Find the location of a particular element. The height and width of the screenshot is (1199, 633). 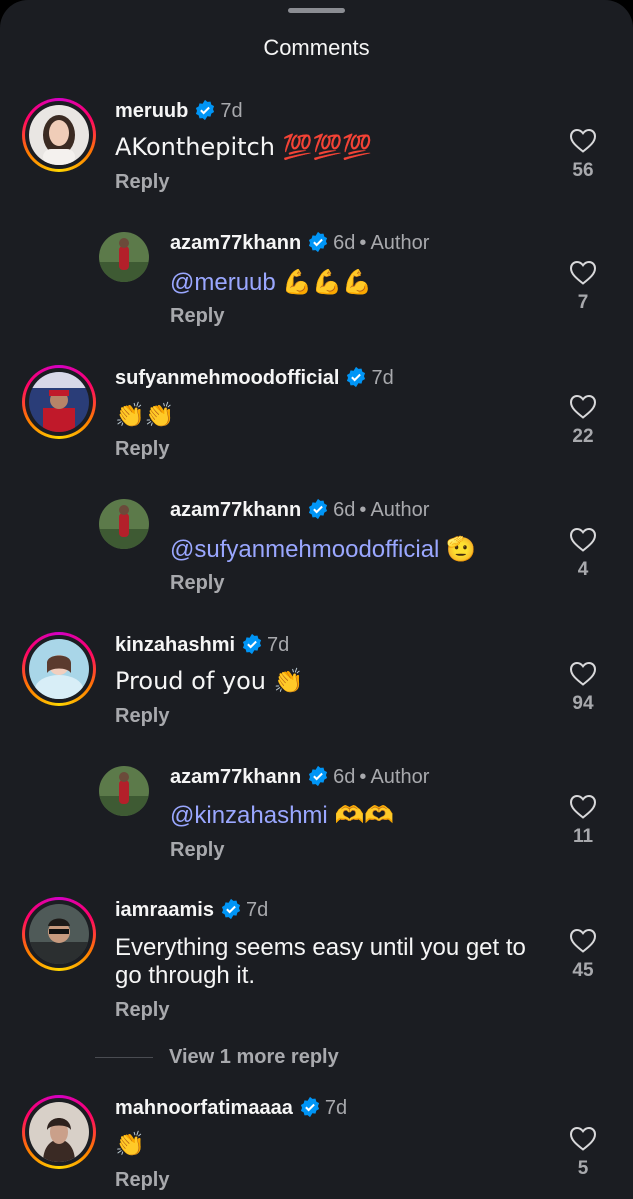

like-button: 7 is located at coordinates (583, 286).